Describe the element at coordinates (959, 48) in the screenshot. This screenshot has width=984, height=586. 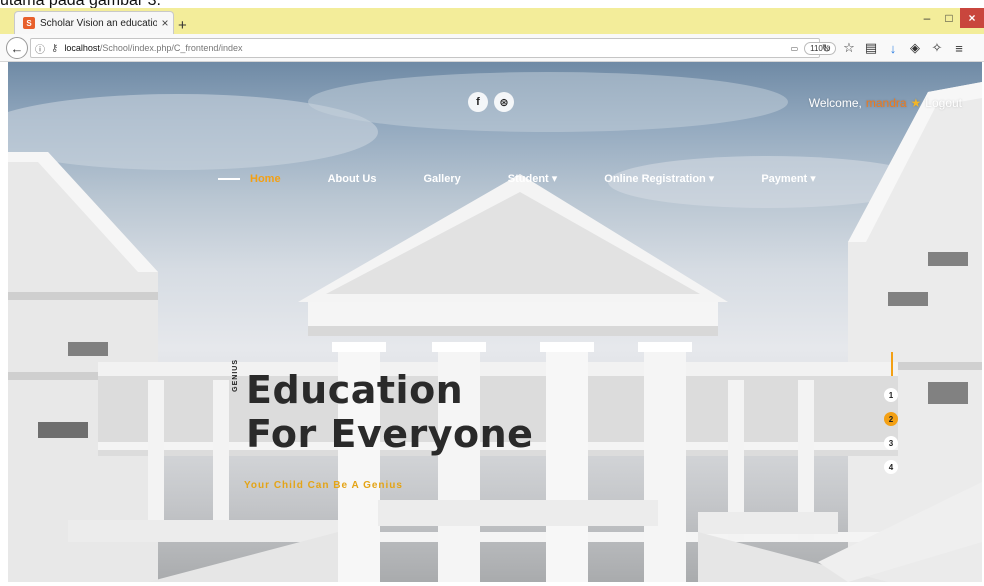
I see `hamburger-menu-icon: ≡` at that location.